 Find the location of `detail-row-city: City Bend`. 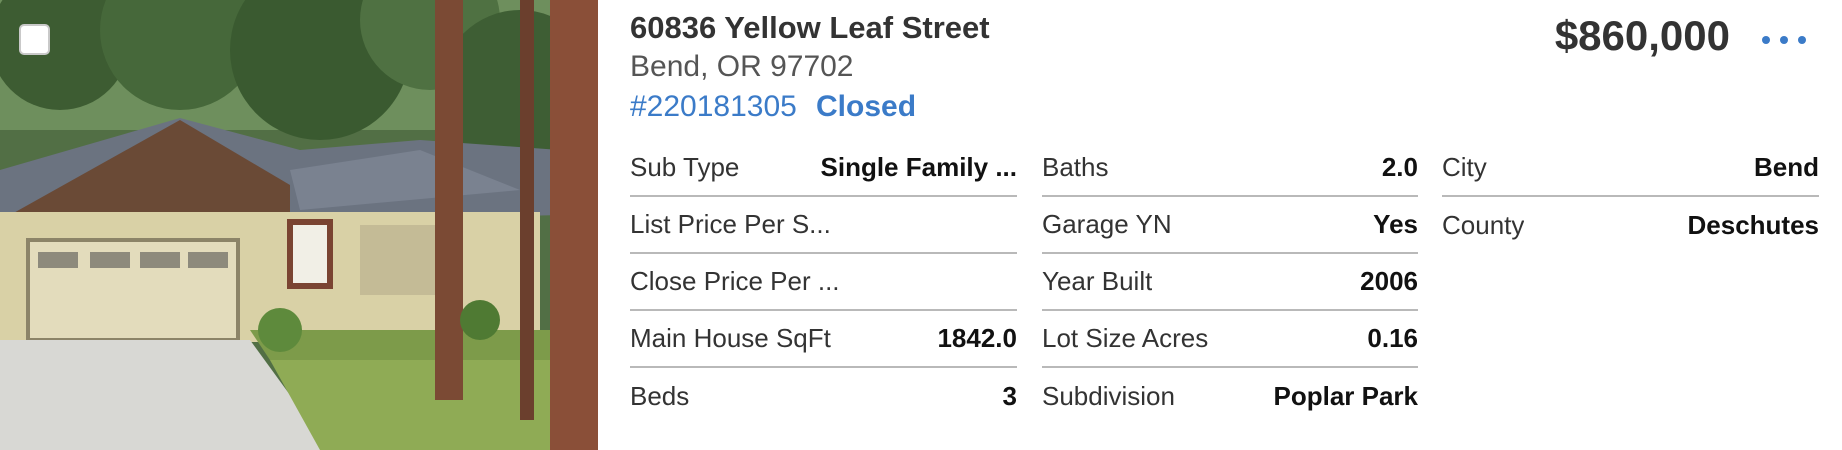

detail-row-city: City Bend is located at coordinates (1630, 168).